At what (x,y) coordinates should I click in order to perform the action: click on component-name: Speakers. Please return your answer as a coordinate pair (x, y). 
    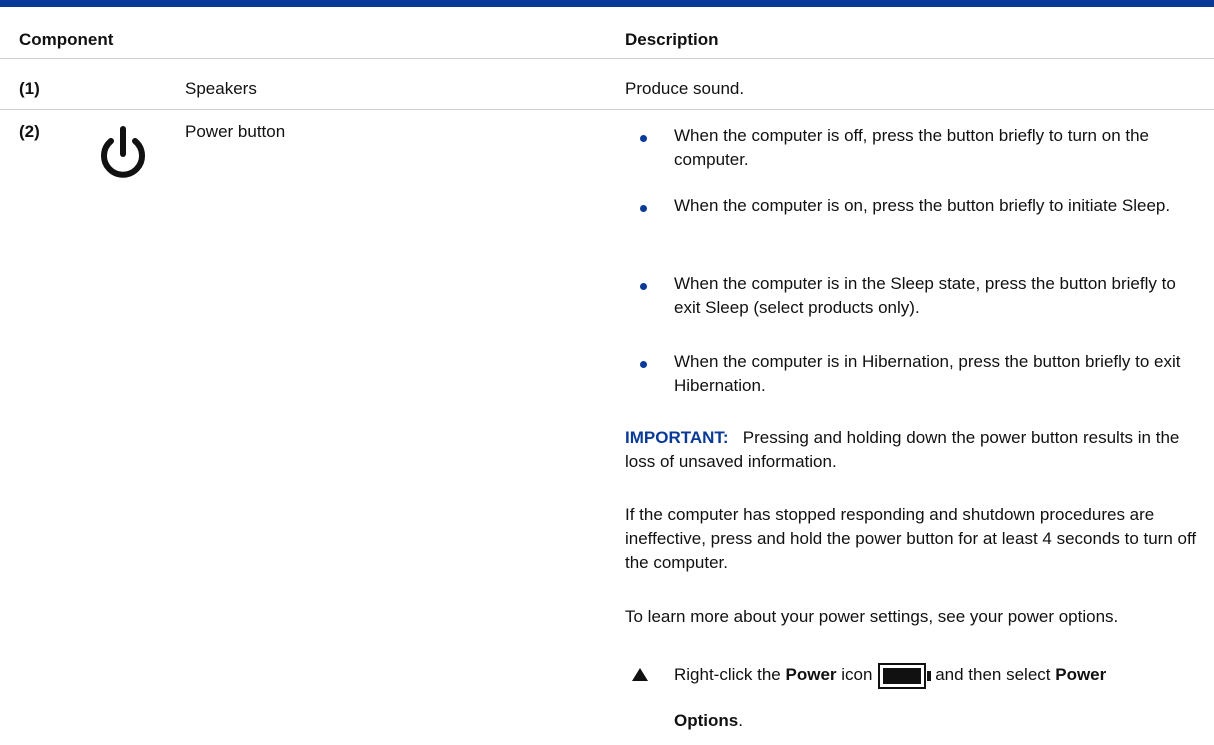
    Looking at the image, I should click on (221, 88).